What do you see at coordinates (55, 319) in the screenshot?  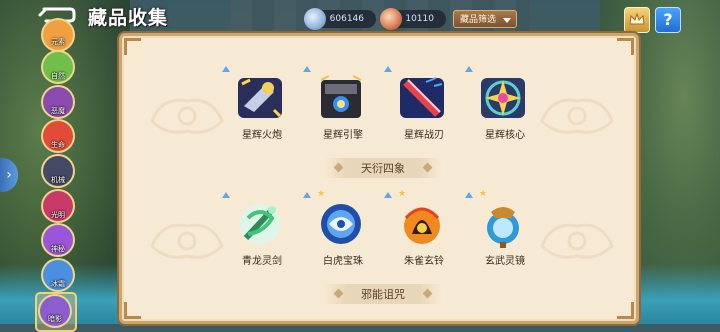 I see `category-label-9: 暗影` at bounding box center [55, 319].